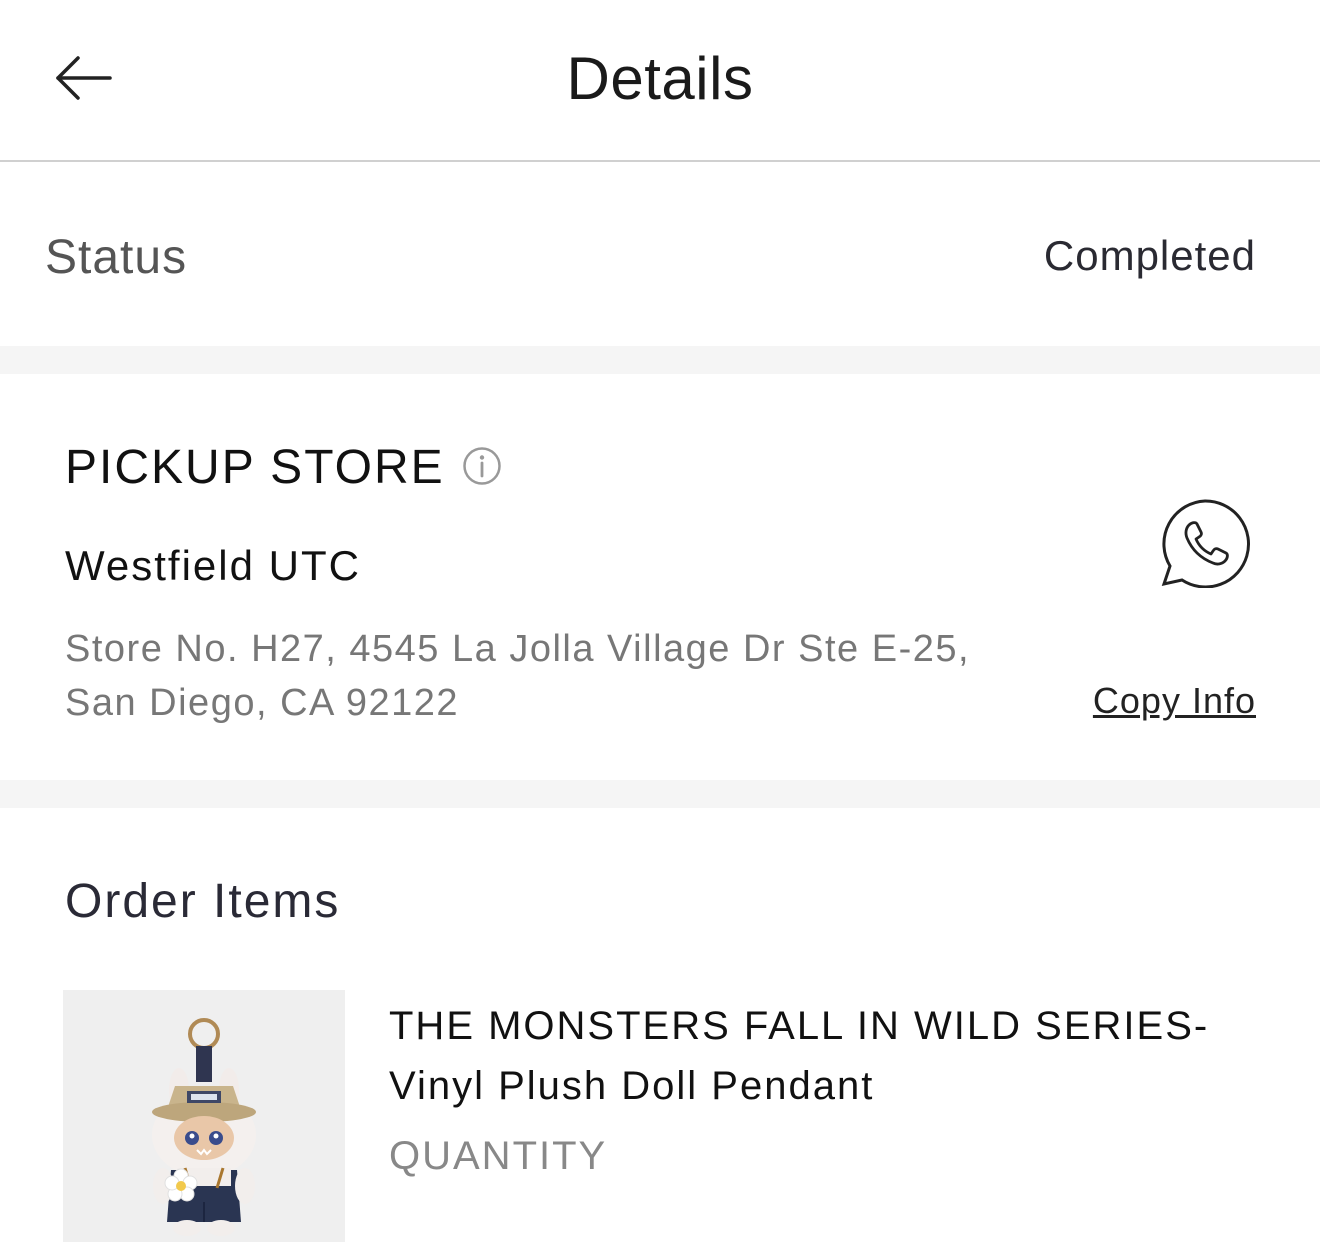  I want to click on store-address-line2: San Diego, CA 92122, so click(262, 703).